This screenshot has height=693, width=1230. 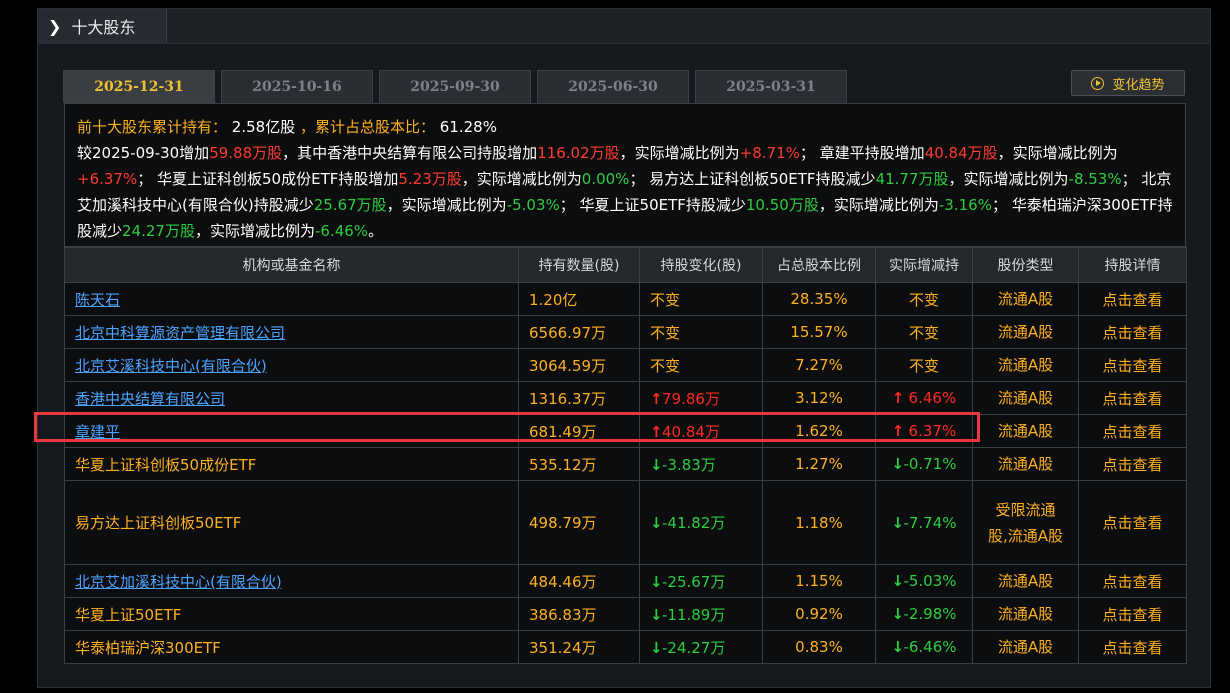 I want to click on table-row: 陈天石 1.20亿 不变 28.35% 不变 流通A股 点击查看, so click(x=625, y=299).